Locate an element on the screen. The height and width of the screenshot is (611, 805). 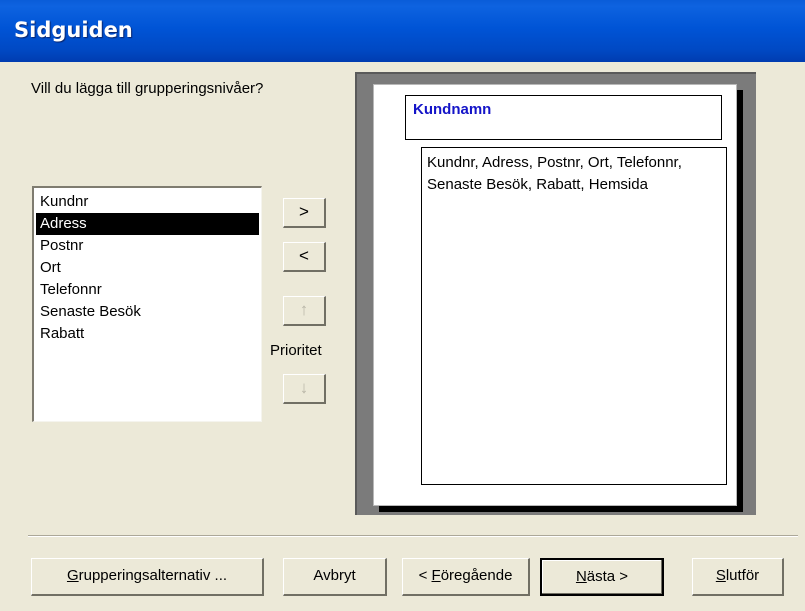
back-label: öregående is located at coordinates (476, 575).